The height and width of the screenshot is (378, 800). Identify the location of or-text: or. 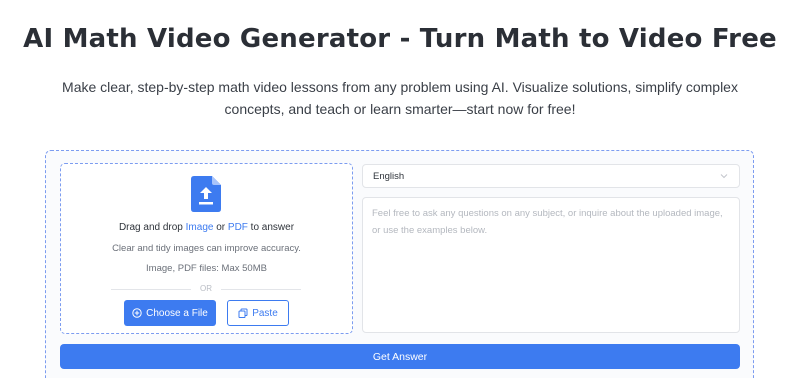
(220, 227).